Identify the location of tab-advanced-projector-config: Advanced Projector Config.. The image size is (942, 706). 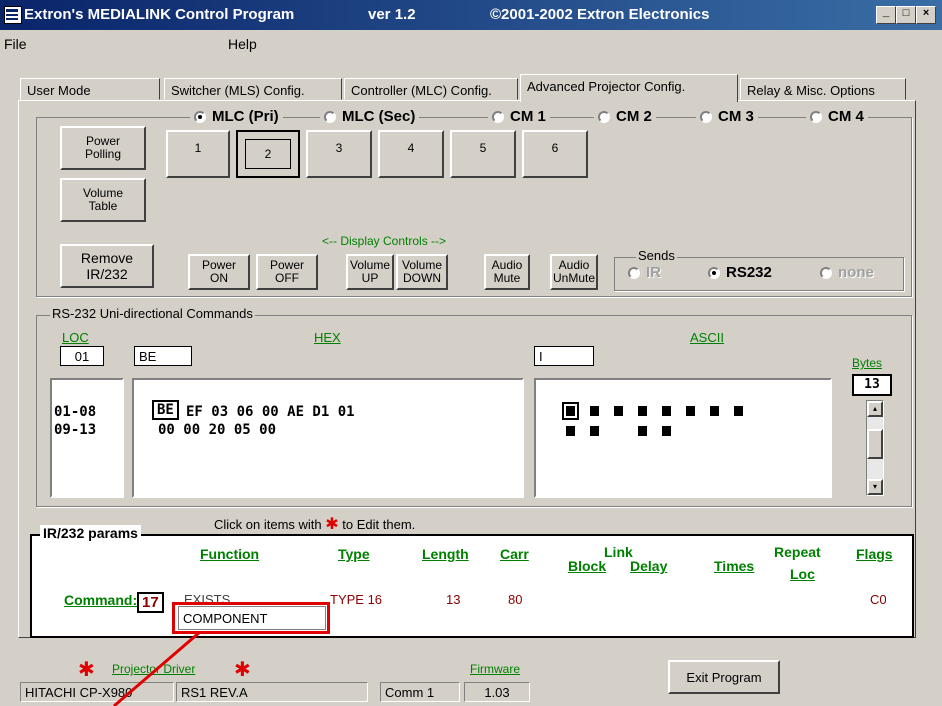
(629, 88).